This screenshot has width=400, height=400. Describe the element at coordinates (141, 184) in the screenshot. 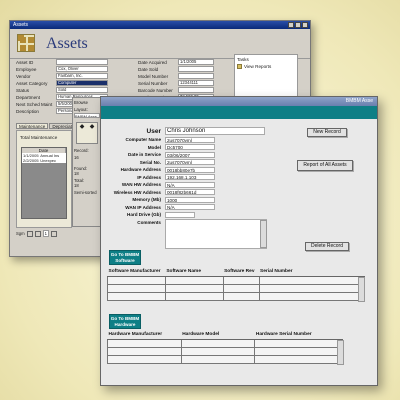

I see `field-label-wan-hw-address: WAN HW Address` at that location.